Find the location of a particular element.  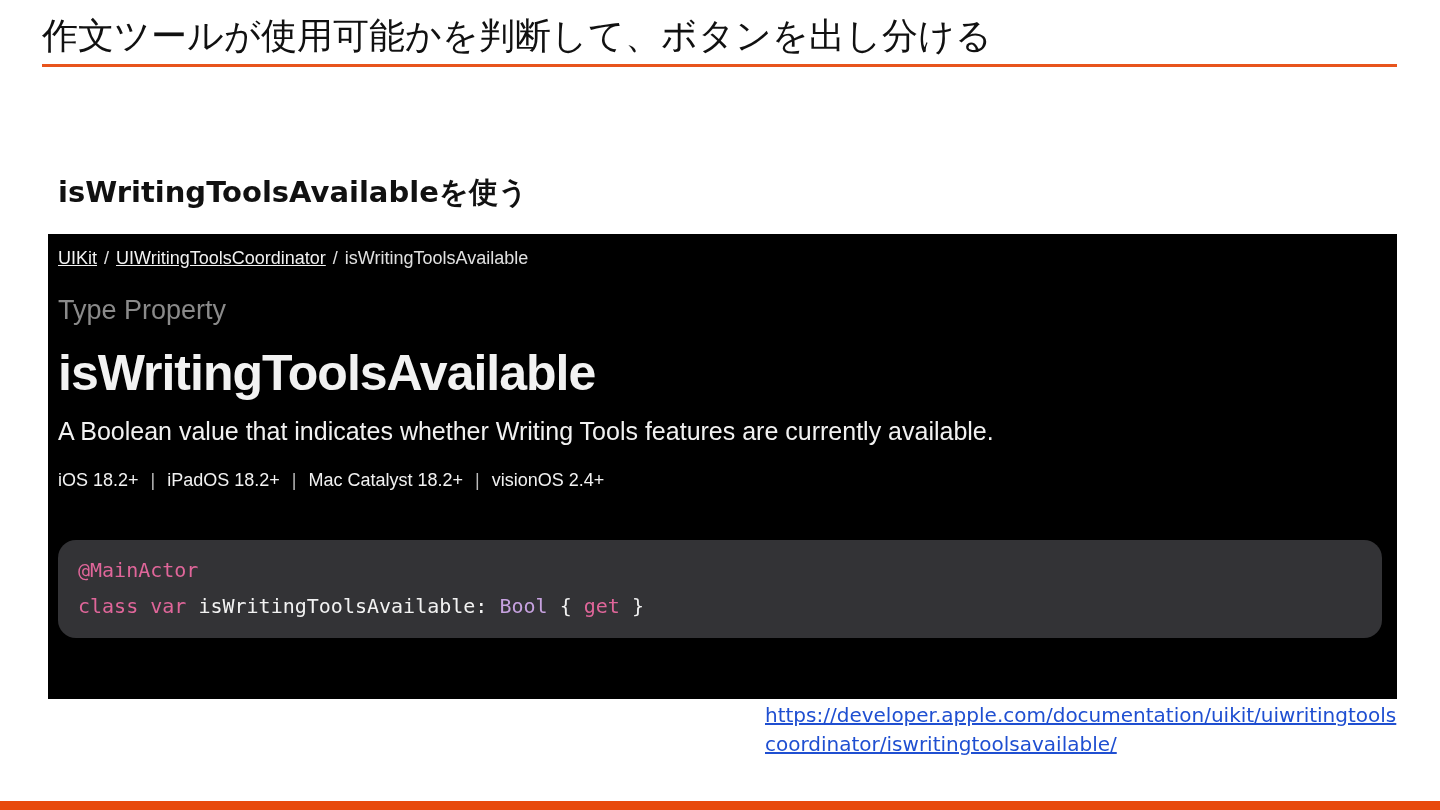

platform-availability: iOS 18.2+ is located at coordinates (98, 480).